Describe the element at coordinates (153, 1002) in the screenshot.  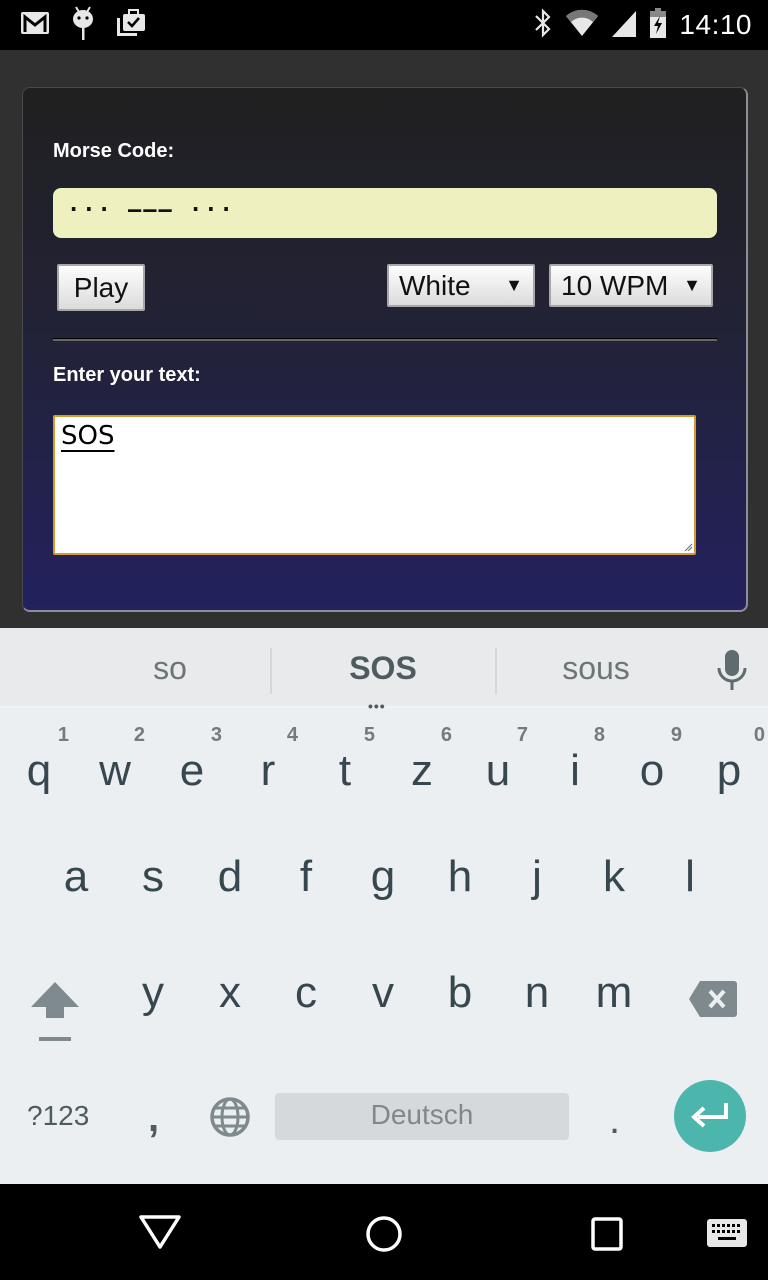
I see `key-y: y` at that location.